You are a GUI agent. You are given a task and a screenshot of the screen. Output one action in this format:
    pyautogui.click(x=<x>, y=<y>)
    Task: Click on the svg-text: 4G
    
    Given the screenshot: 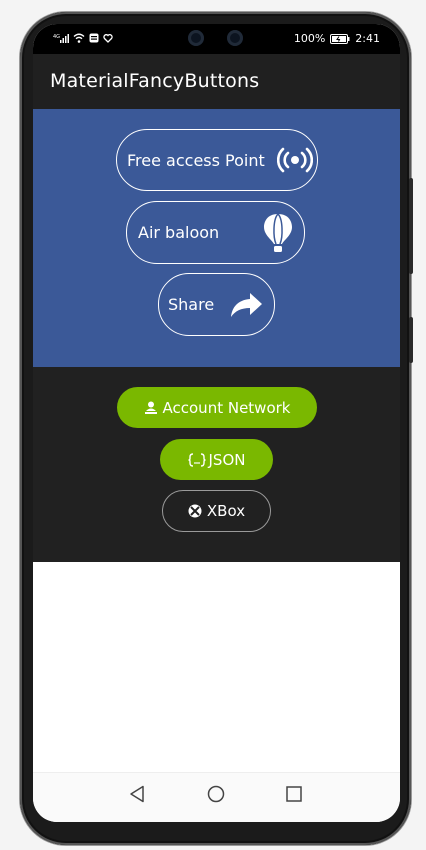 What is the action you would take?
    pyautogui.click(x=56, y=37)
    